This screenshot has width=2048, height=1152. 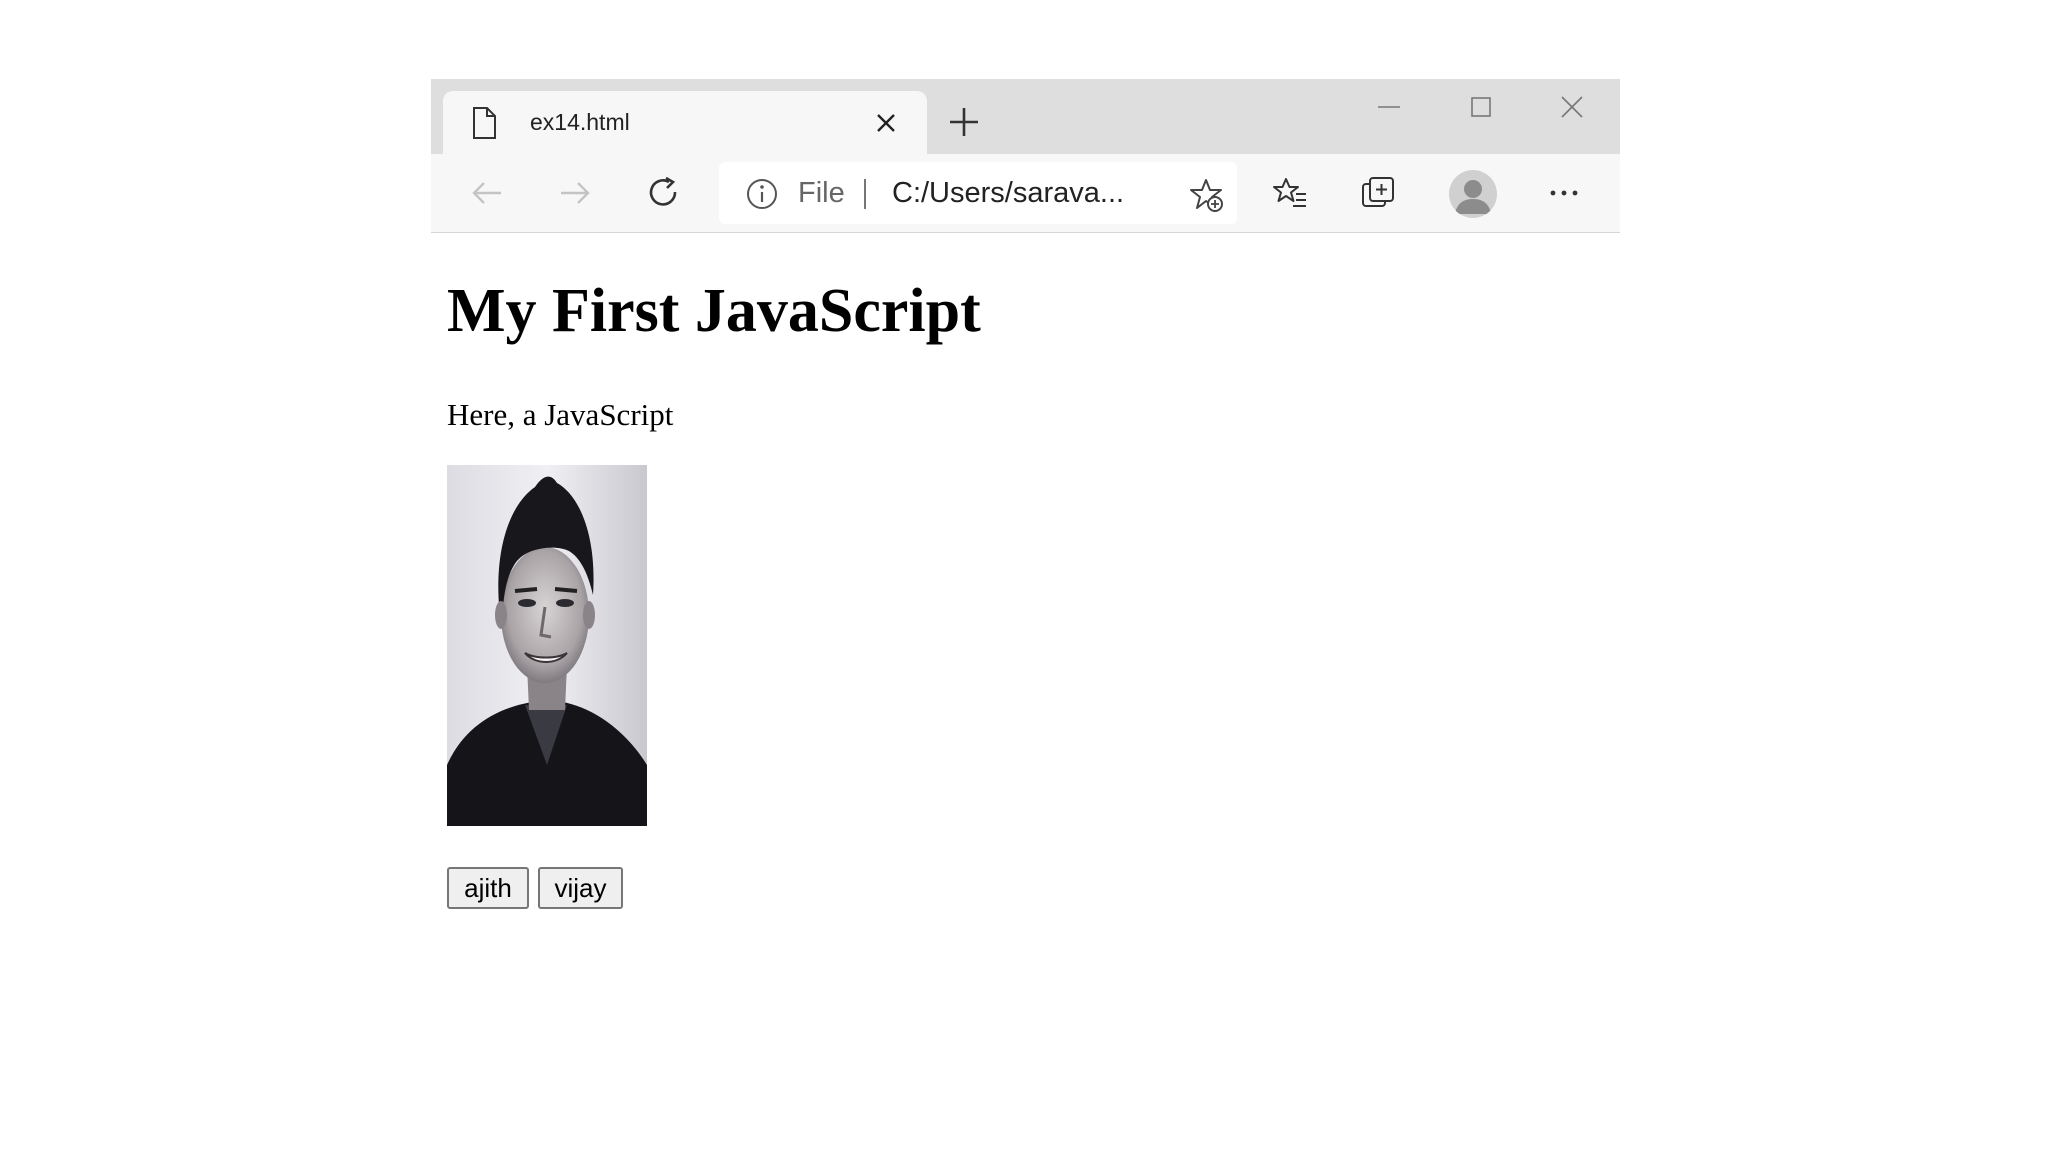 What do you see at coordinates (1389, 107) in the screenshot?
I see `minimize-icon` at bounding box center [1389, 107].